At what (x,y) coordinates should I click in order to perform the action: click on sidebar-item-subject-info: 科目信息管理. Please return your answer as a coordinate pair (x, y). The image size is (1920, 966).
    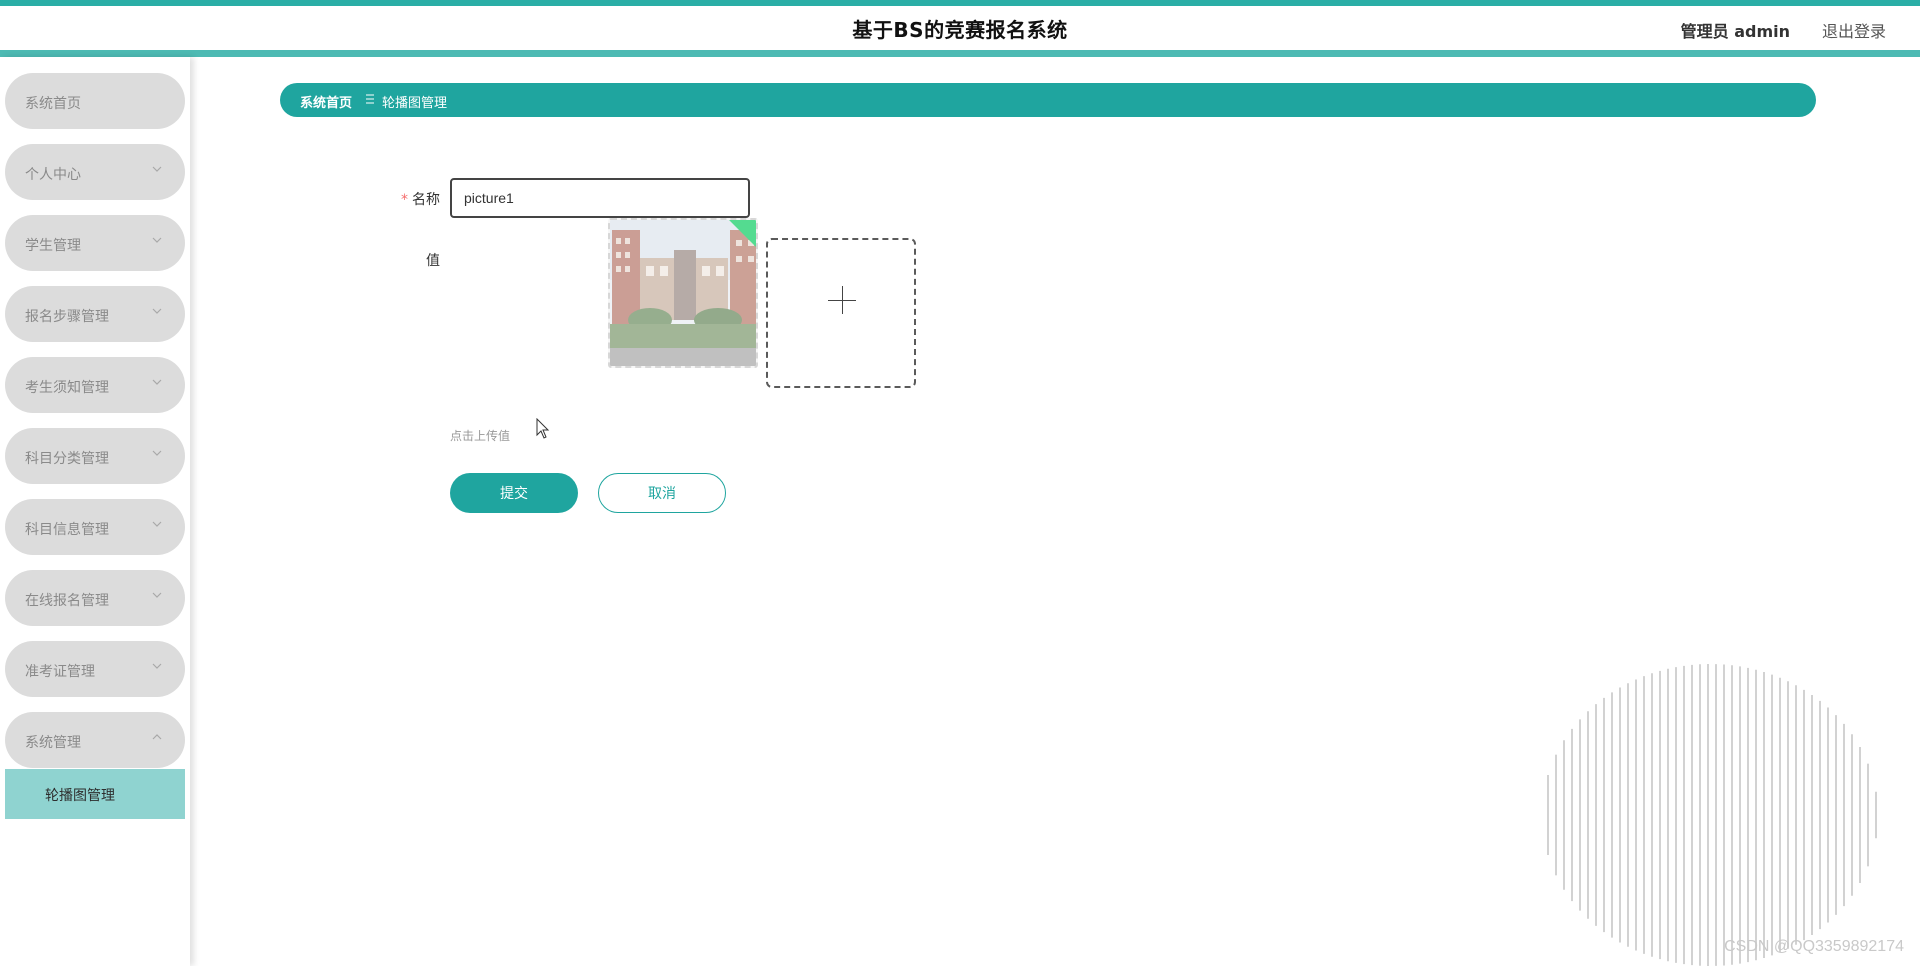
    Looking at the image, I should click on (95, 527).